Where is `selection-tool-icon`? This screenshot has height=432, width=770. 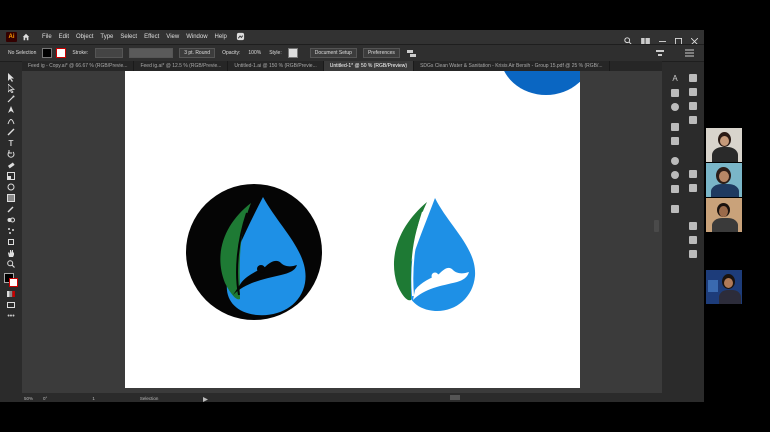
selection-tool-icon is located at coordinates (11, 77).